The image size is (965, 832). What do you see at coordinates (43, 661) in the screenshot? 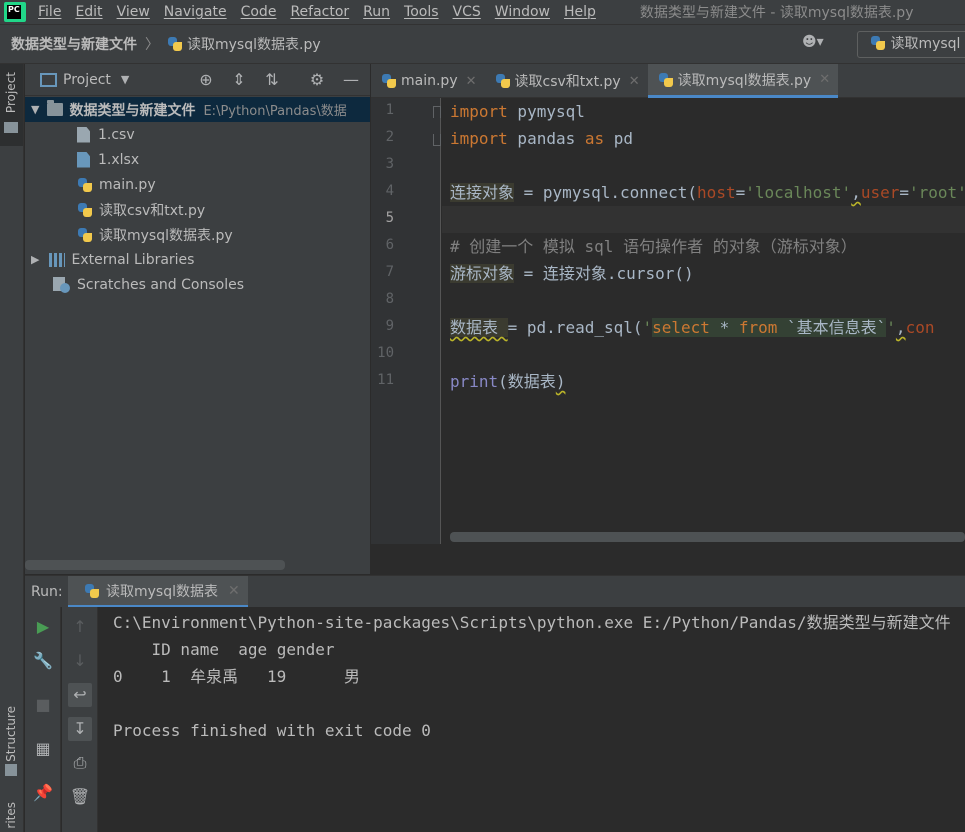
I see `wrench-icon: 🔧` at bounding box center [43, 661].